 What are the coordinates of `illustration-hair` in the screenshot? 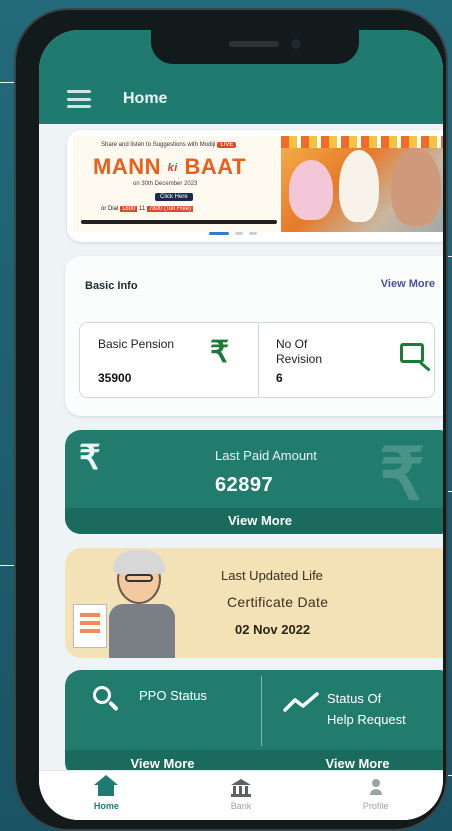 It's located at (139, 562).